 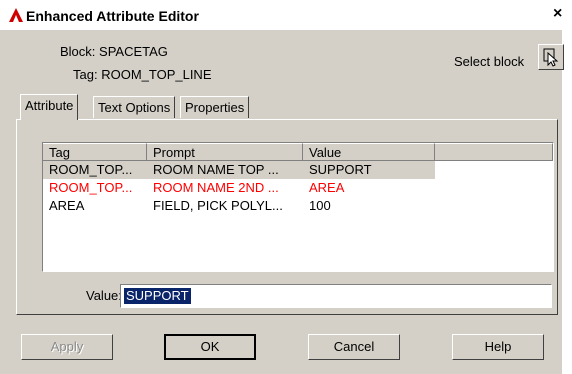 I want to click on cancel-button: Cancel, so click(x=354, y=347).